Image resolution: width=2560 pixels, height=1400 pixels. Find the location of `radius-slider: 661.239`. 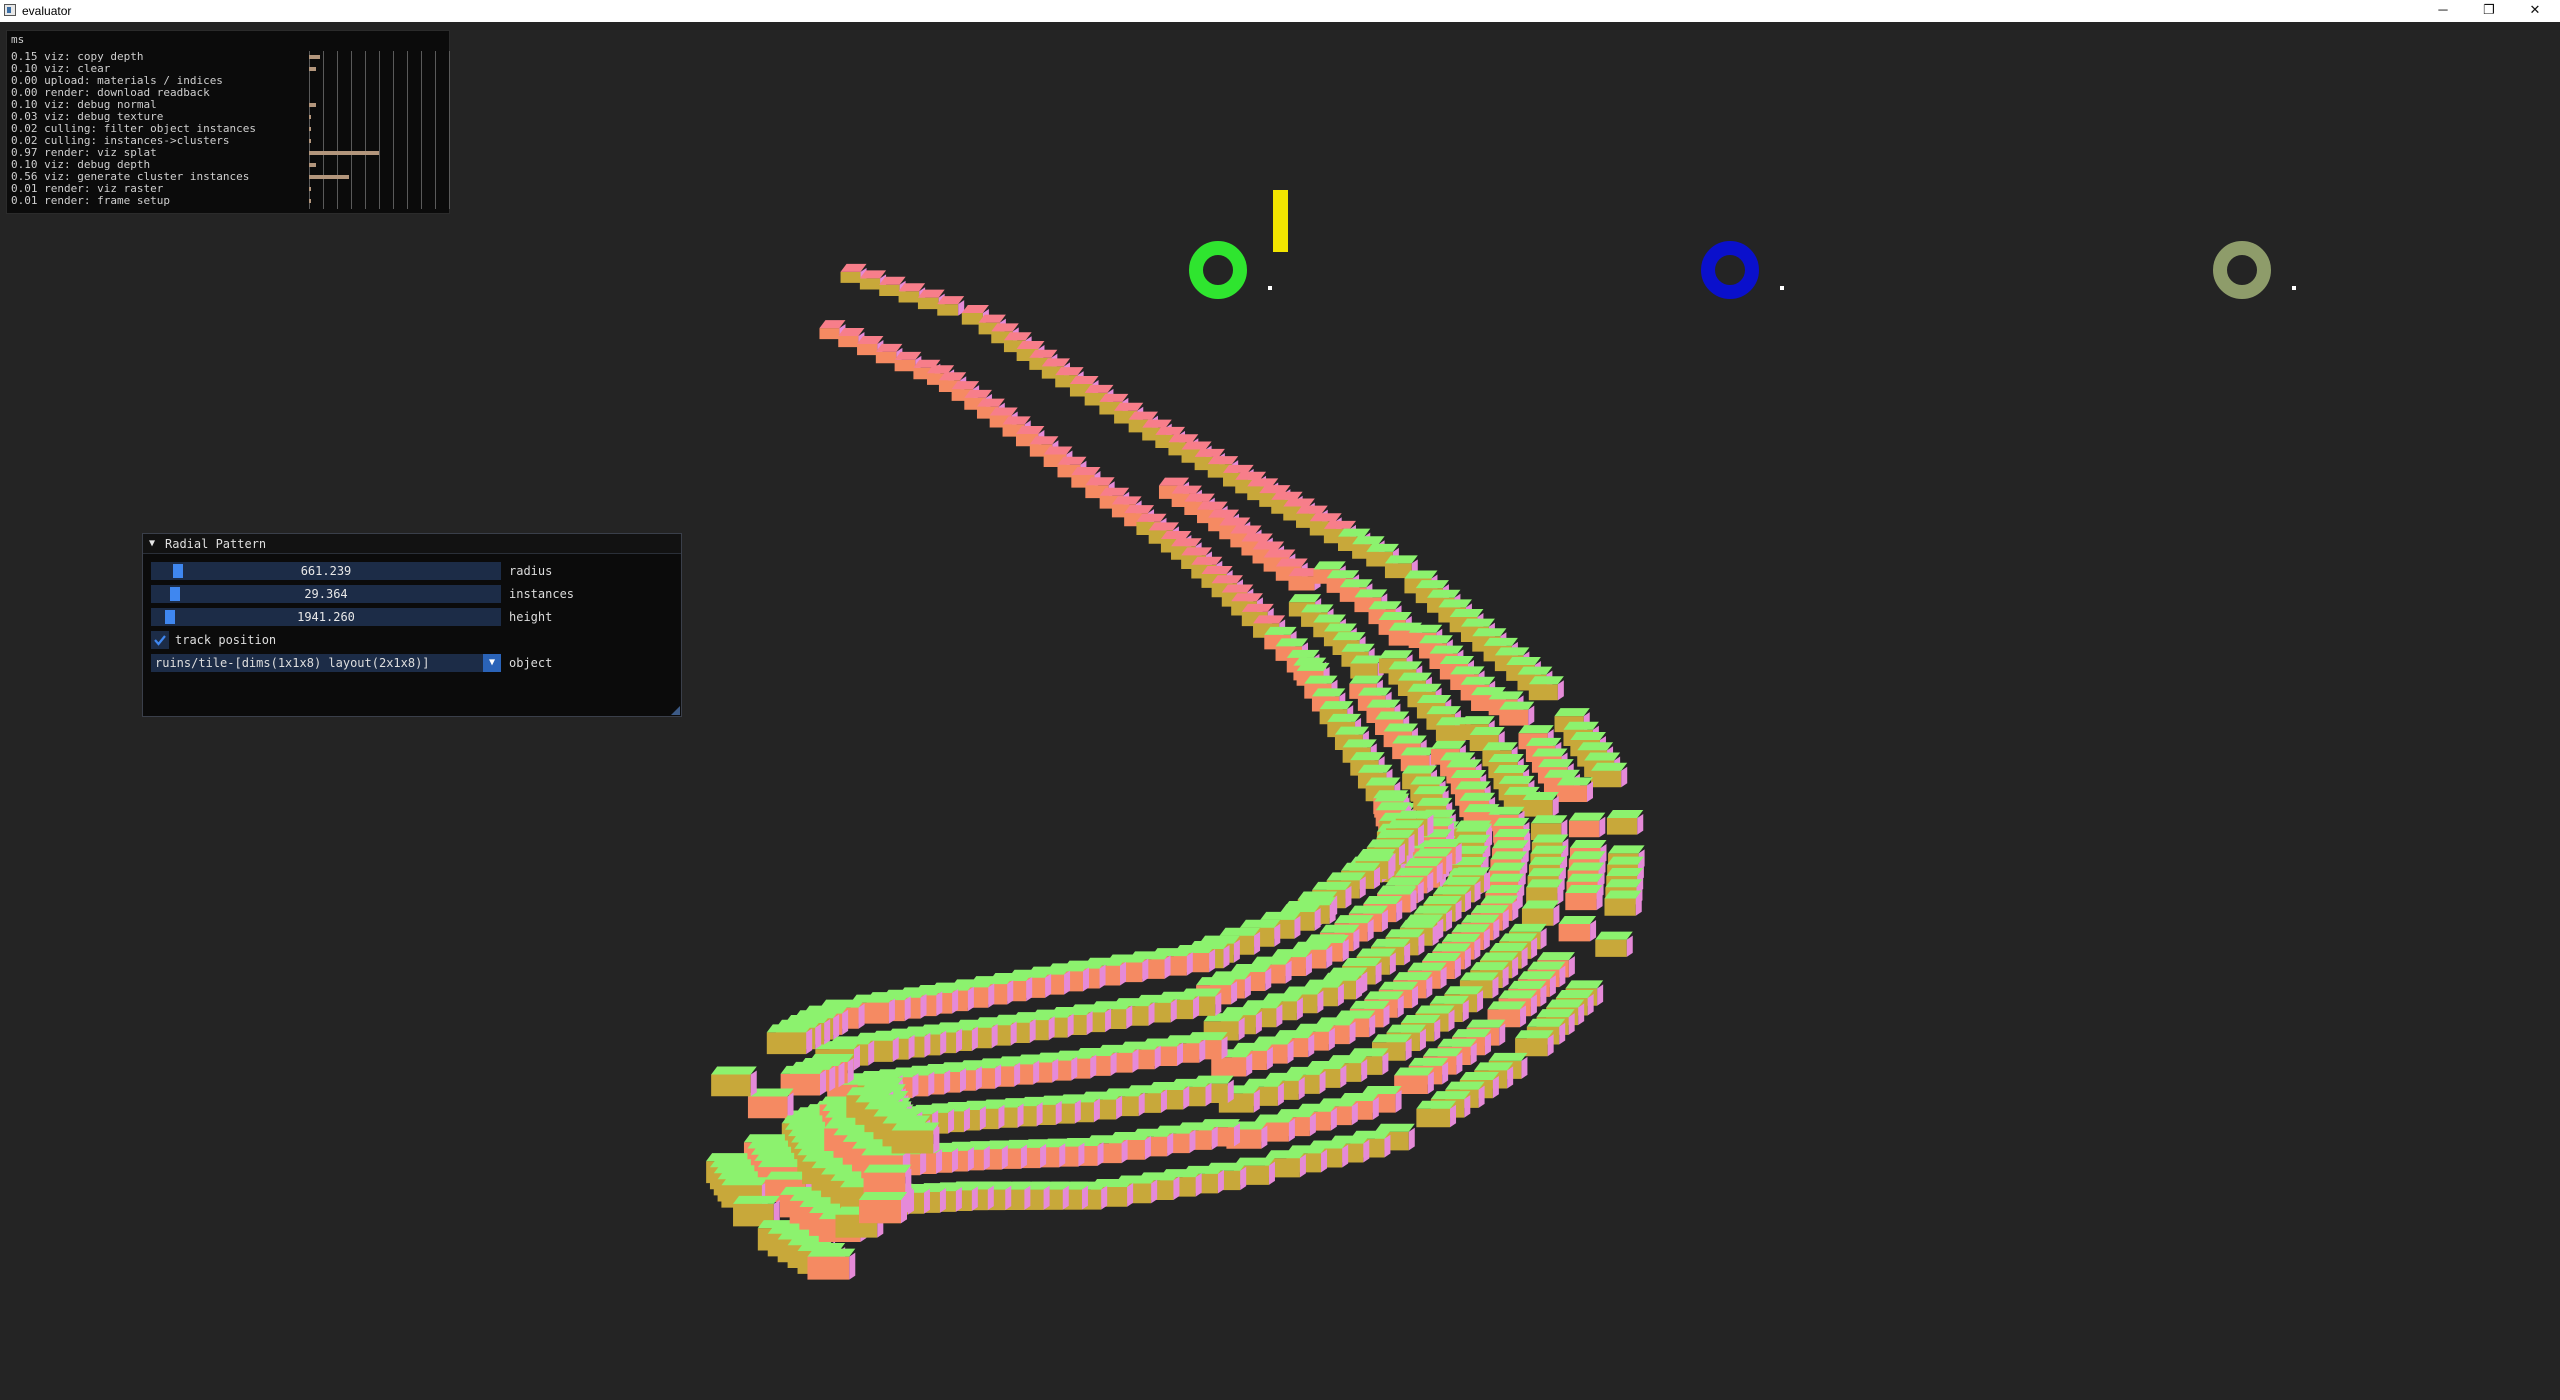

radius-slider: 661.239 is located at coordinates (326, 571).